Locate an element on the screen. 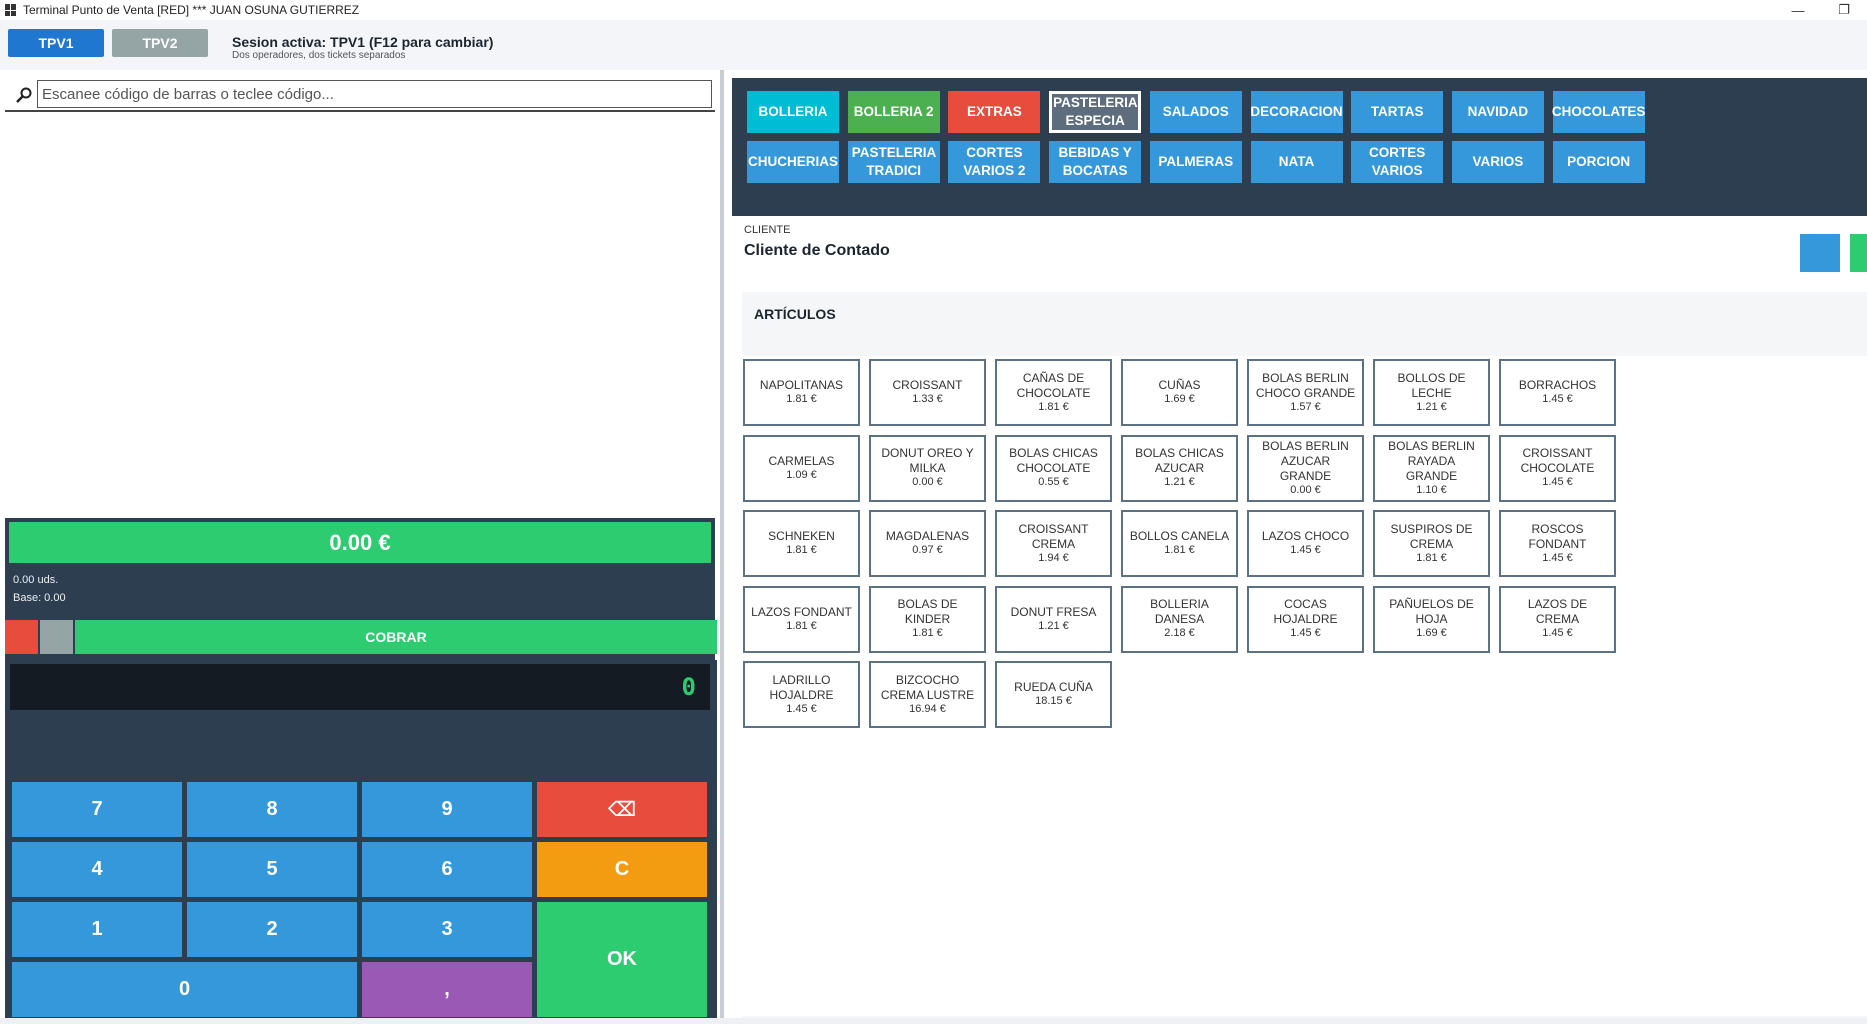  minimize-button: — is located at coordinates (1798, 10).